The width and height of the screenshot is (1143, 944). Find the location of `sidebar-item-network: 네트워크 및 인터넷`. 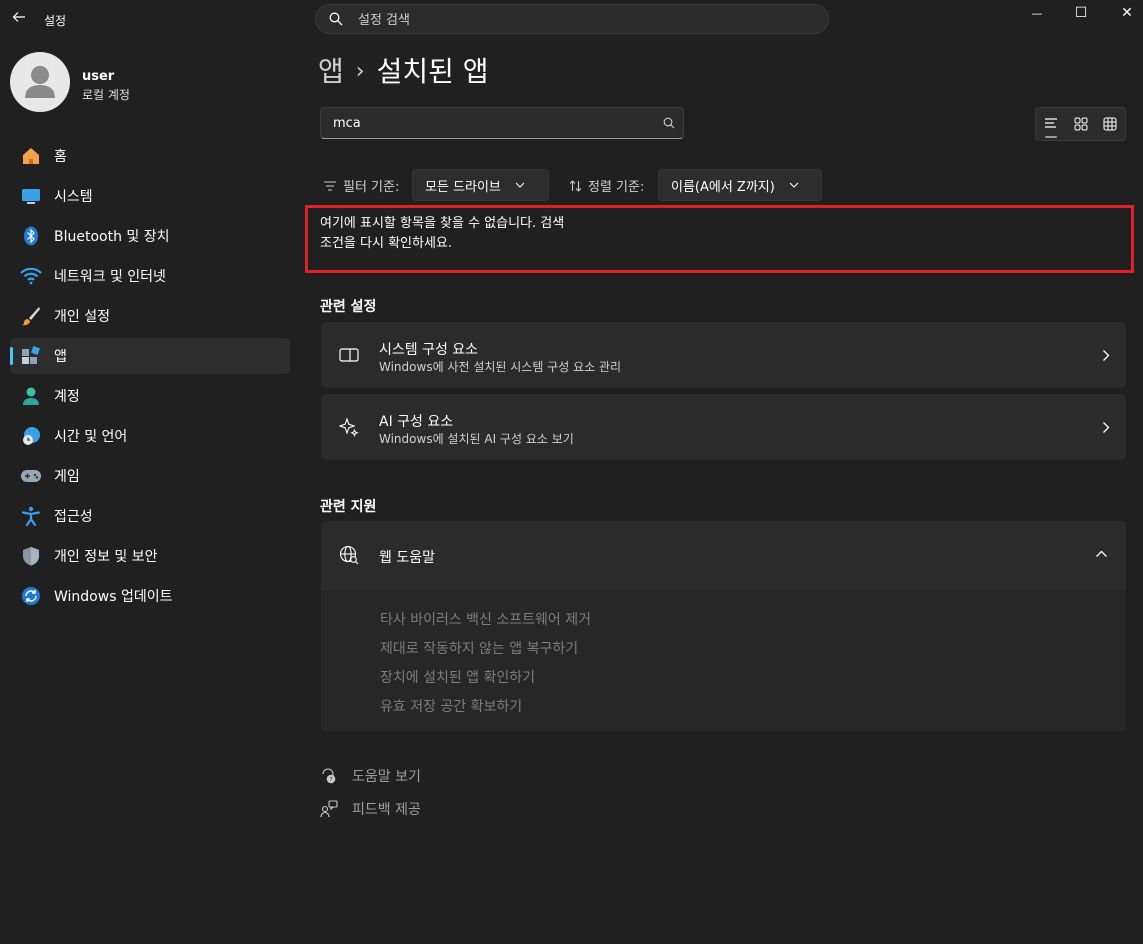

sidebar-item-network: 네트워크 및 인터넷 is located at coordinates (150, 276).